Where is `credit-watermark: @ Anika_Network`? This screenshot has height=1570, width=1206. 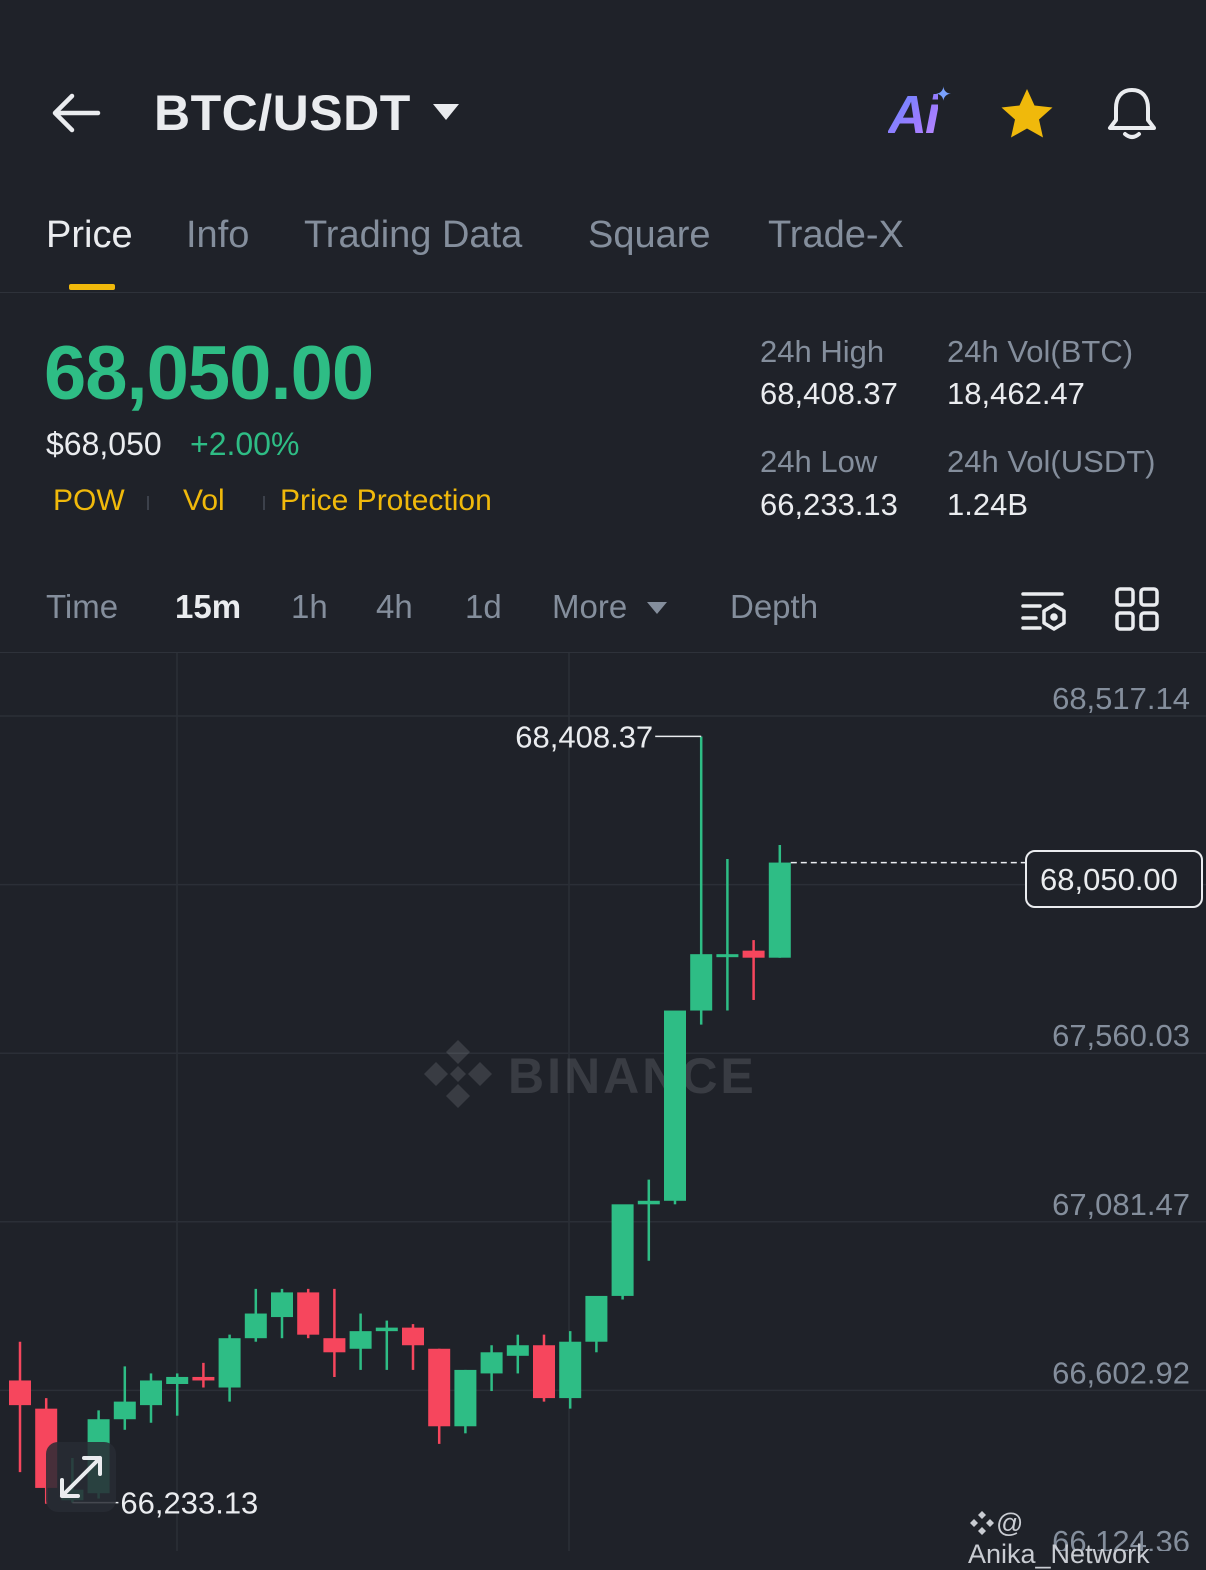
credit-watermark: @ Anika_Network is located at coordinates (1087, 1539).